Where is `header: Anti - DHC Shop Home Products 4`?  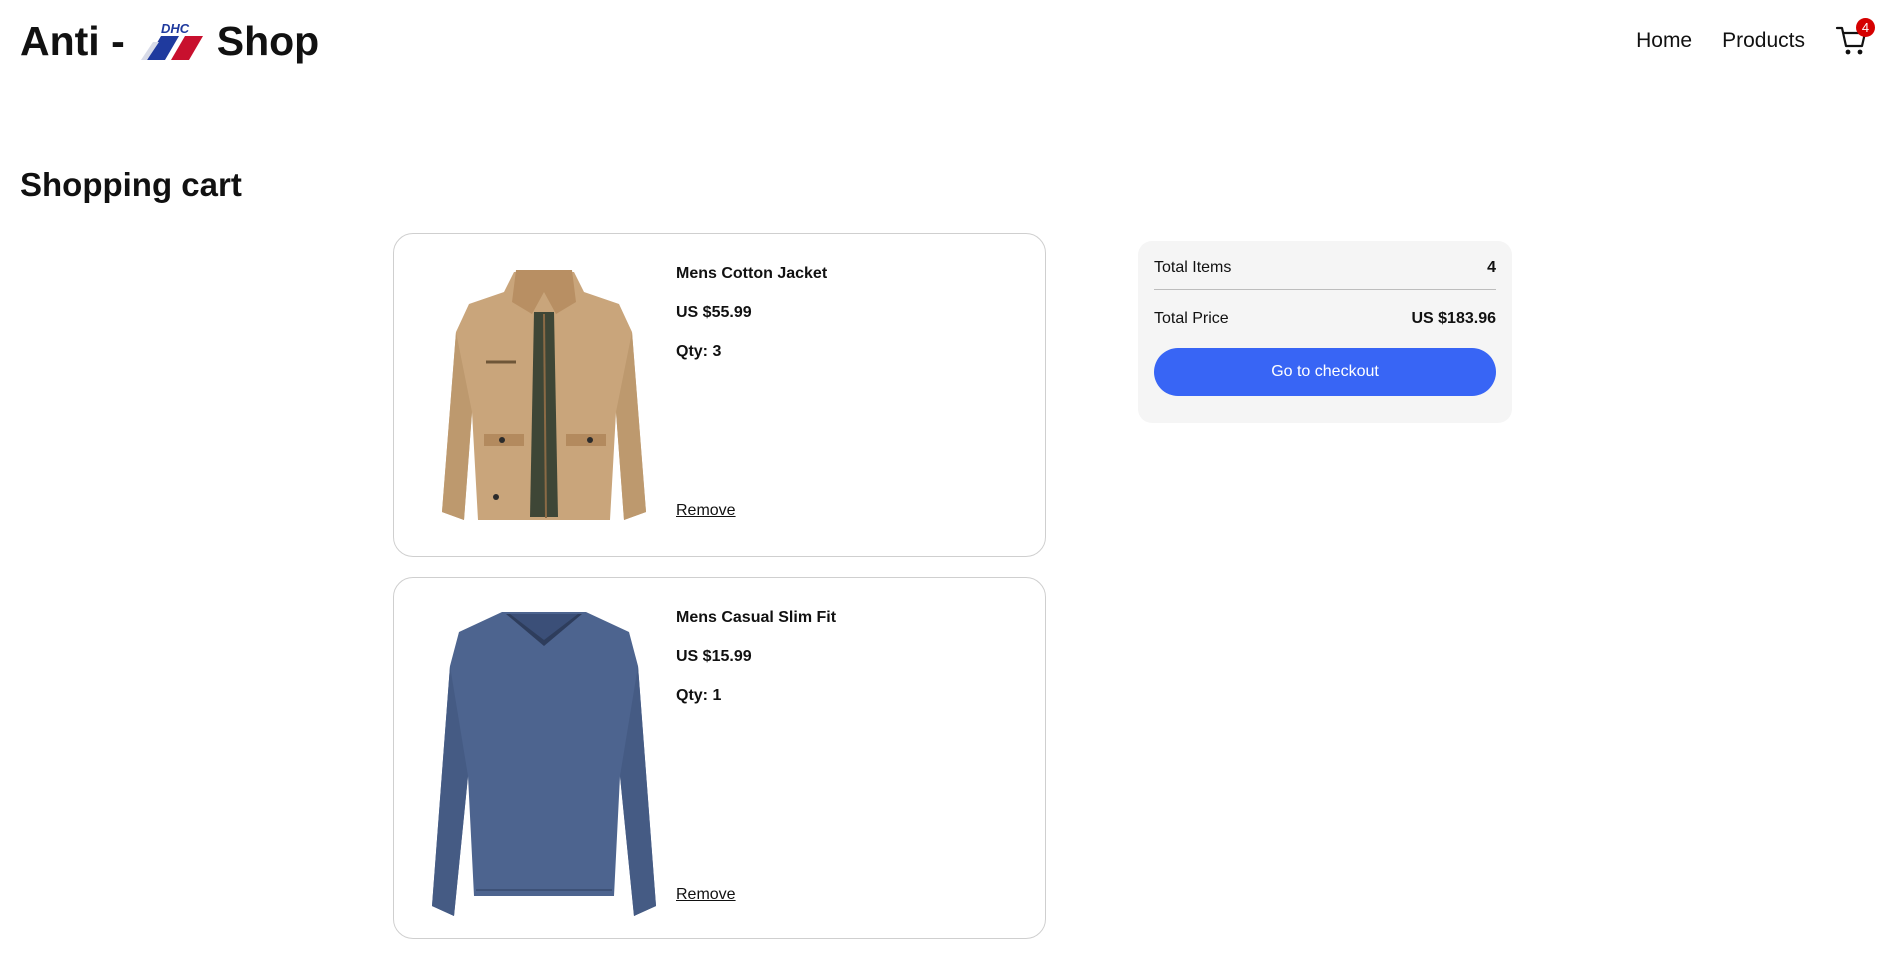
header: Anti - DHC Shop Home Products 4 is located at coordinates (946, 45).